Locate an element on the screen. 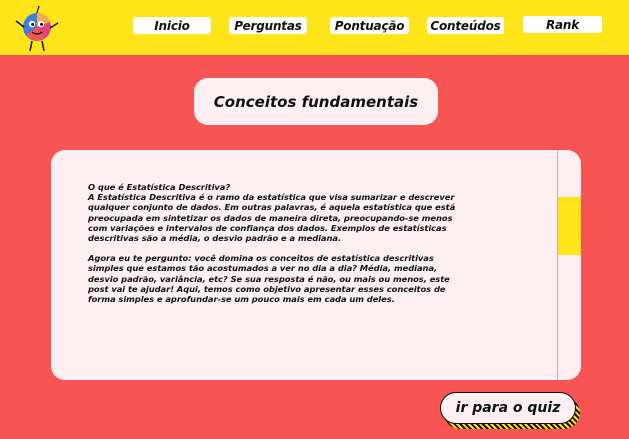 This screenshot has height=439, width=629. scrollbar-track is located at coordinates (569, 265).